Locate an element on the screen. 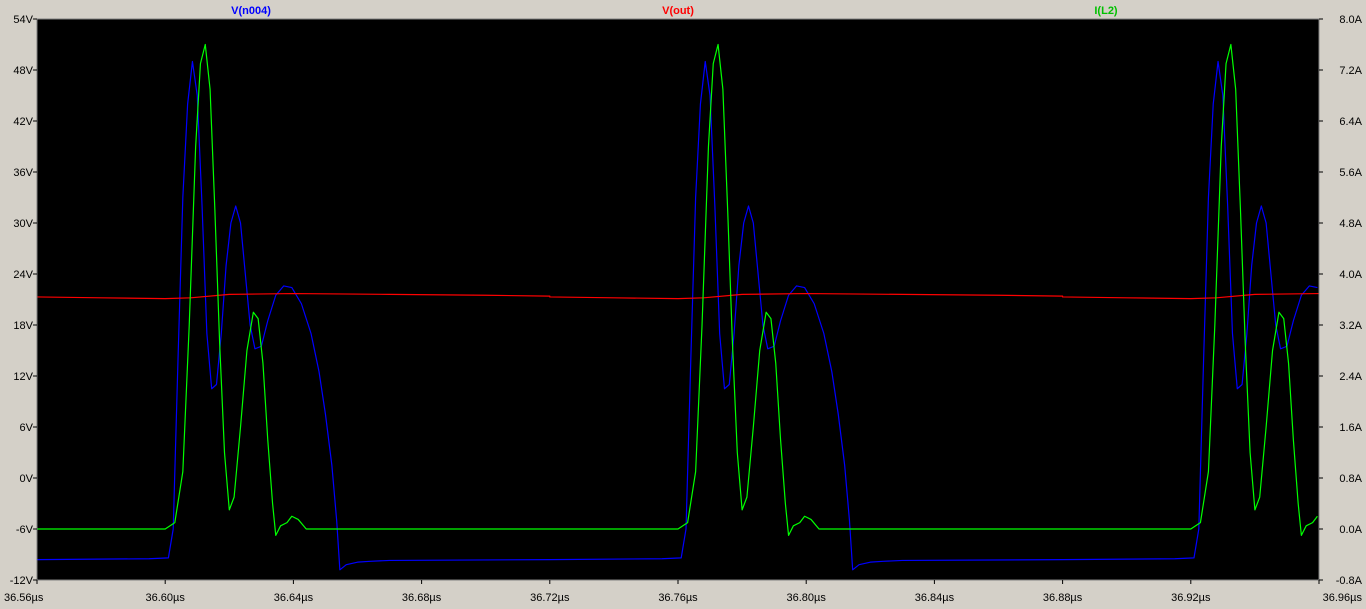 This screenshot has width=1366, height=609. x-tick-label: 36.56µs is located at coordinates (24, 598).